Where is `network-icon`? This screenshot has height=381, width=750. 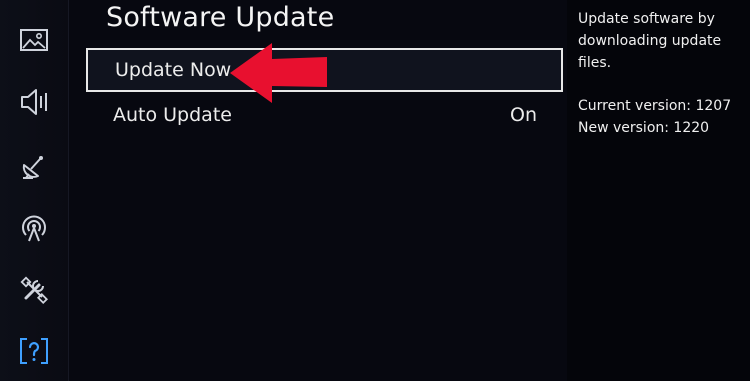 network-icon is located at coordinates (34, 227).